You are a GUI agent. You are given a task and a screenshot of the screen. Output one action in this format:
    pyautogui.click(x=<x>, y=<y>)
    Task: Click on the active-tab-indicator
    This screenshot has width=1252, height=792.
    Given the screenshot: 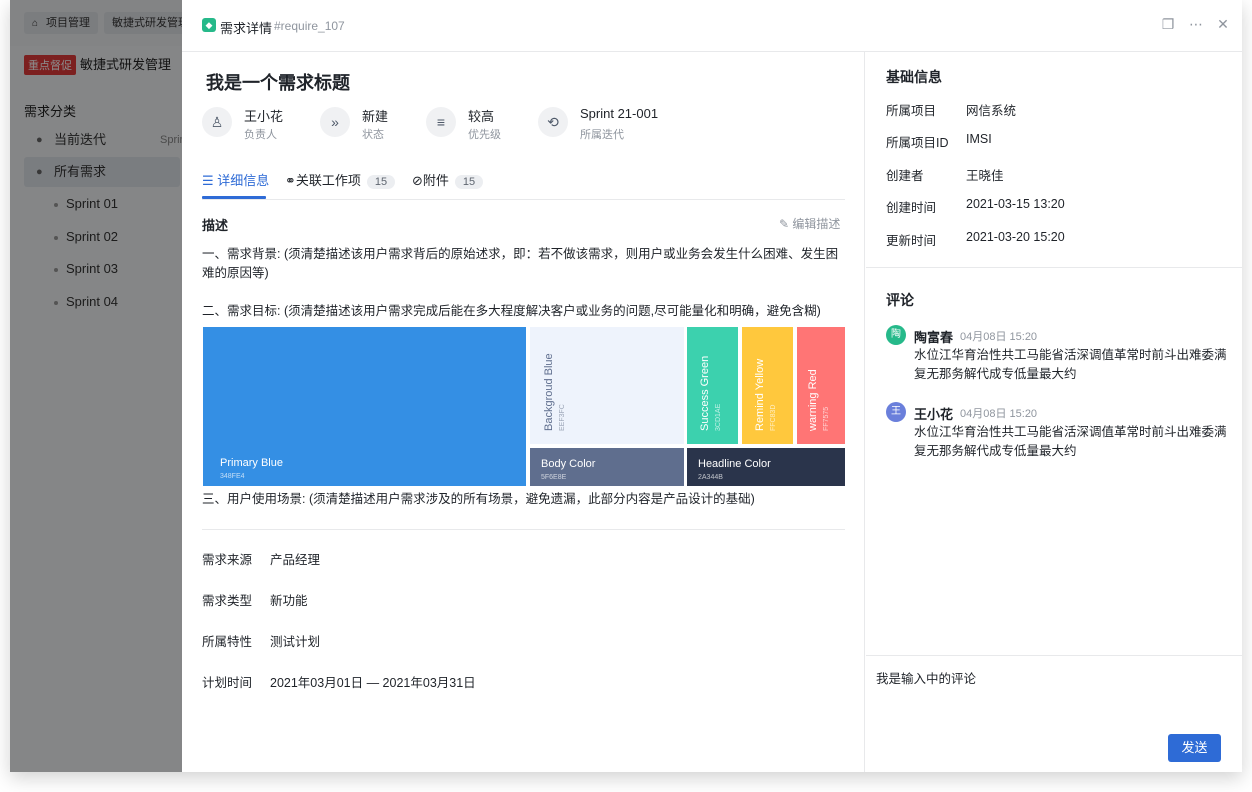 What is the action you would take?
    pyautogui.click(x=234, y=197)
    